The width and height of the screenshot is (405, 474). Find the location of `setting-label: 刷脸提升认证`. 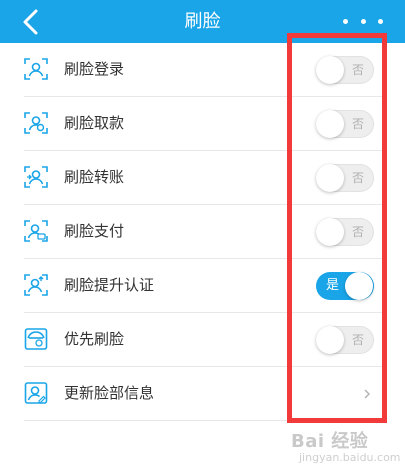

setting-label: 刷脸提升认证 is located at coordinates (109, 285).